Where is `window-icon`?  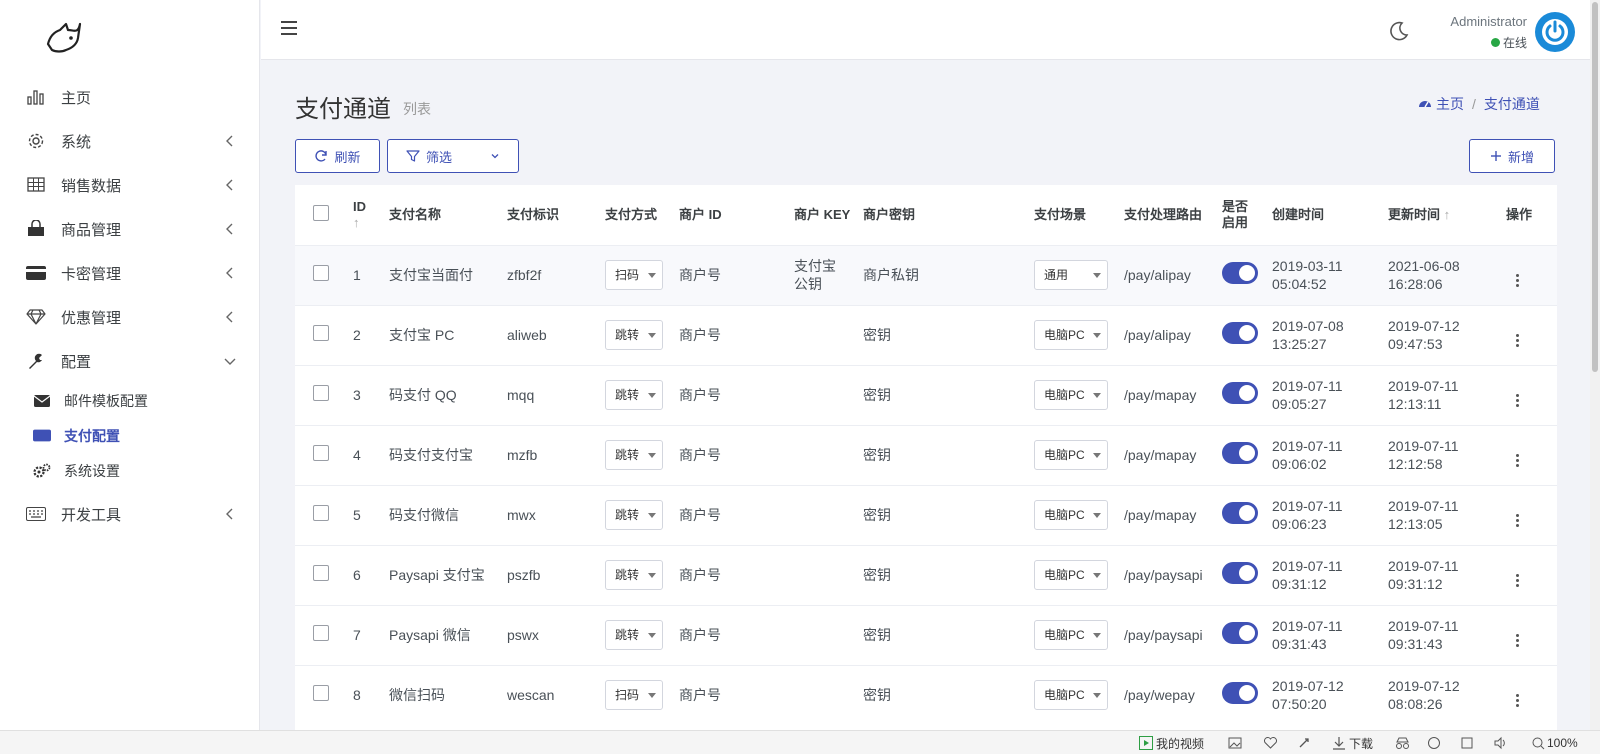 window-icon is located at coordinates (1467, 743).